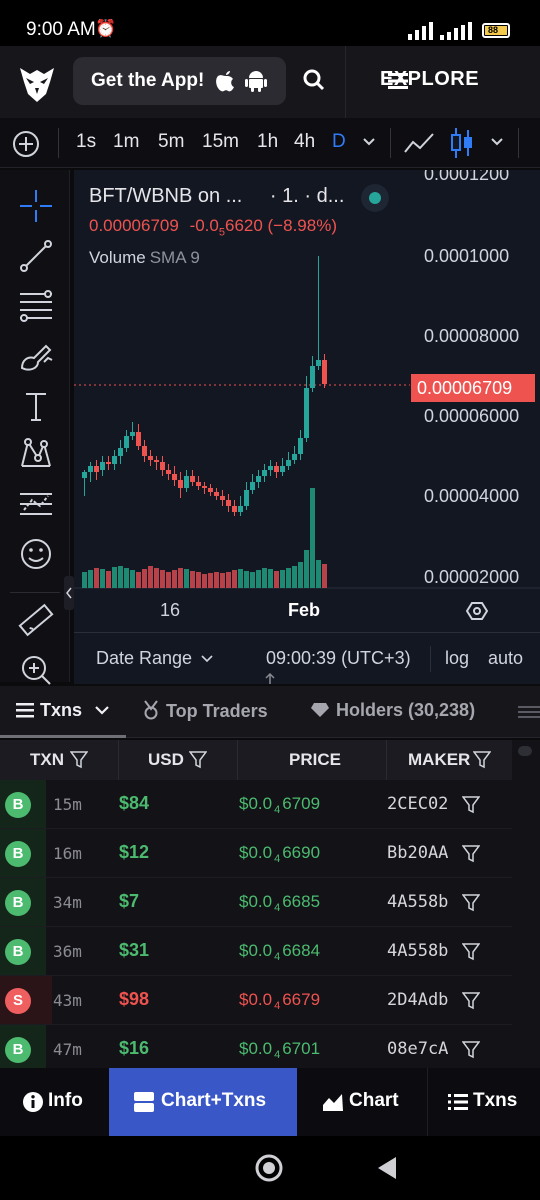  I want to click on tab-txns: Txns, so click(62, 710).